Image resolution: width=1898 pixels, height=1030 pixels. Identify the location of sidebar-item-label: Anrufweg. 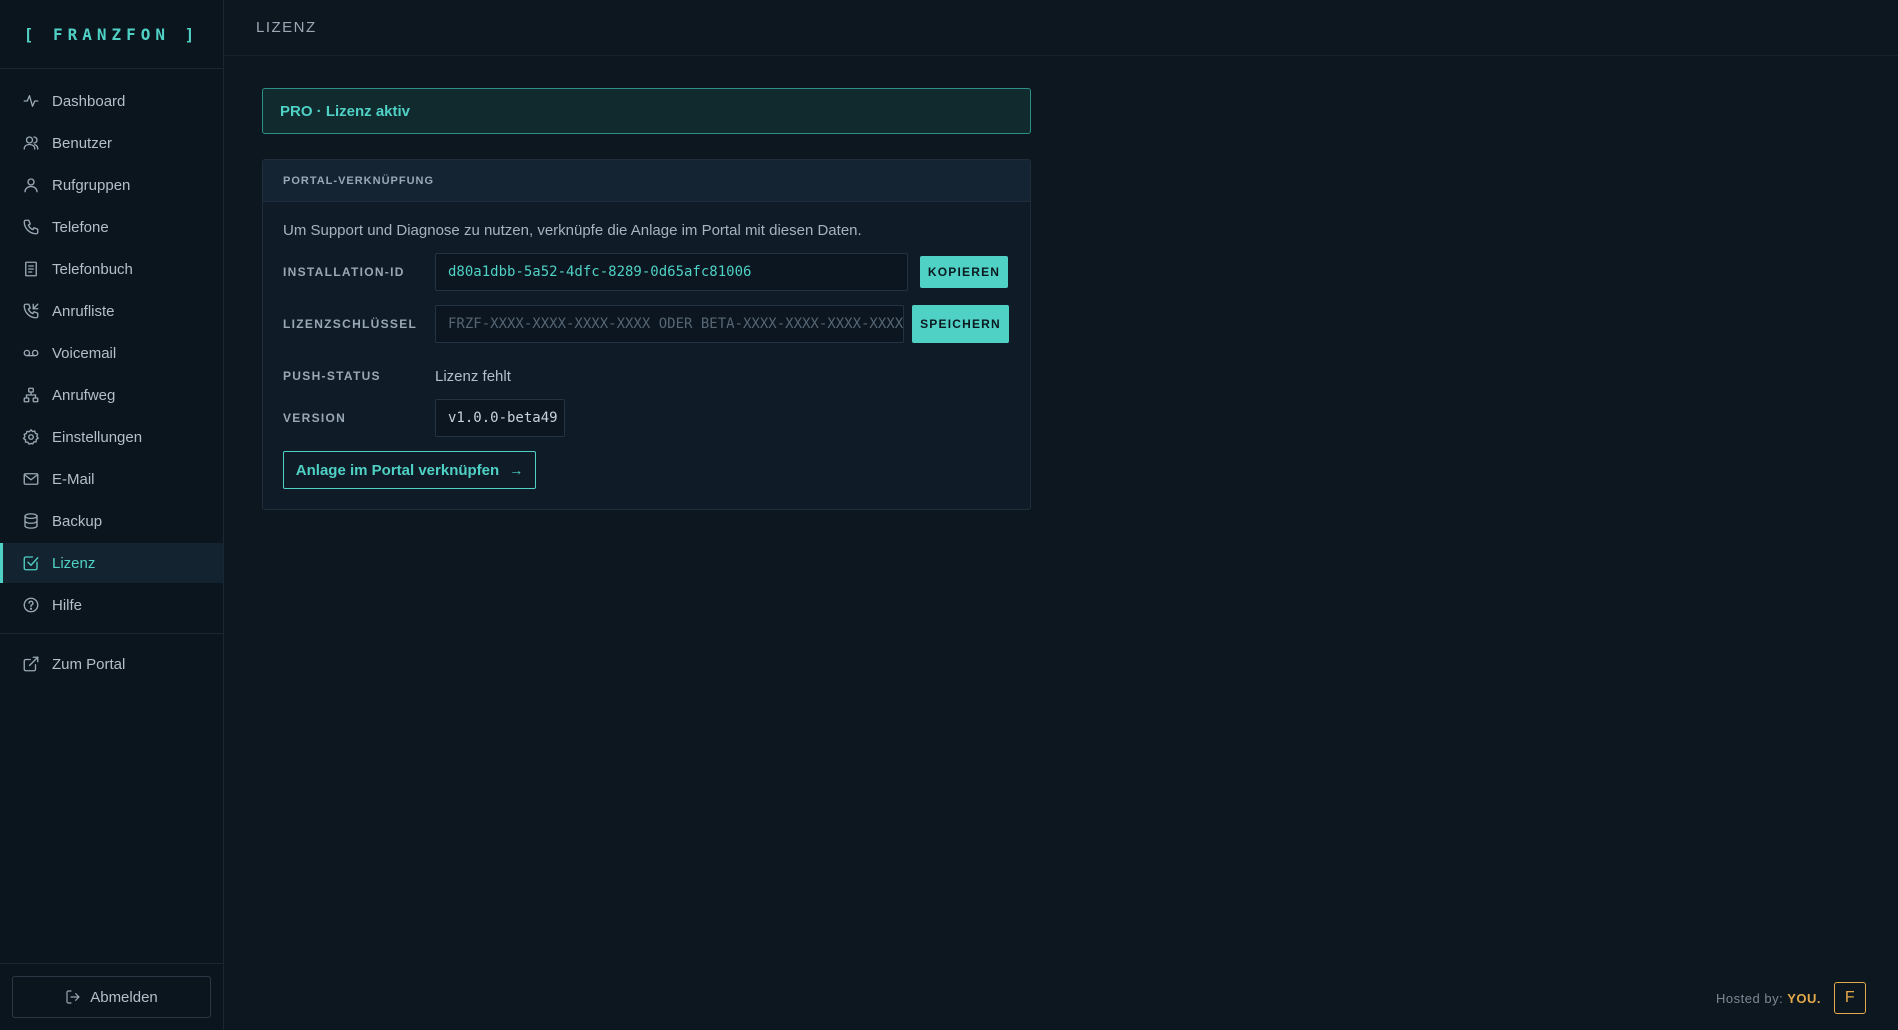
(84, 395).